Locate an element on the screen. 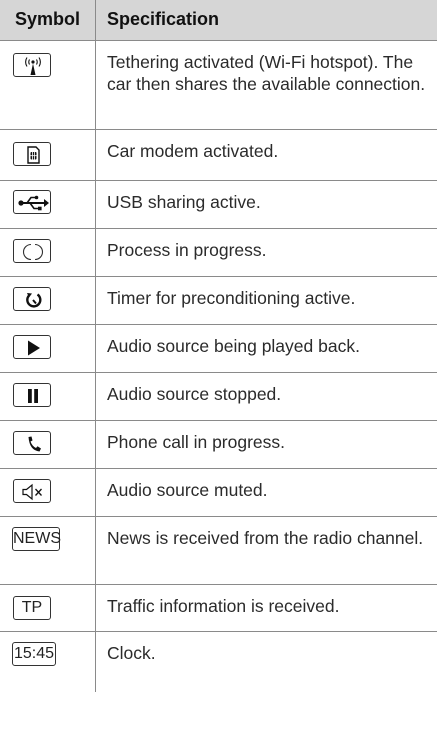 This screenshot has height=750, width=437. speaker-muted-icon is located at coordinates (32, 491).